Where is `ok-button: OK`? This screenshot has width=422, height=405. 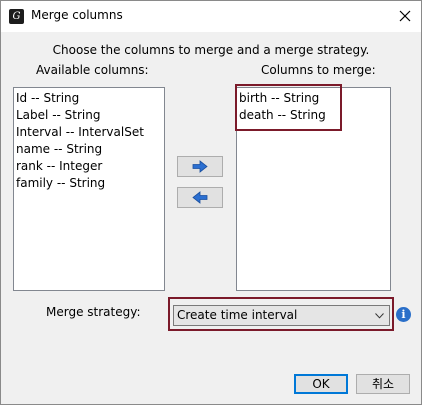
ok-button: OK is located at coordinates (321, 384).